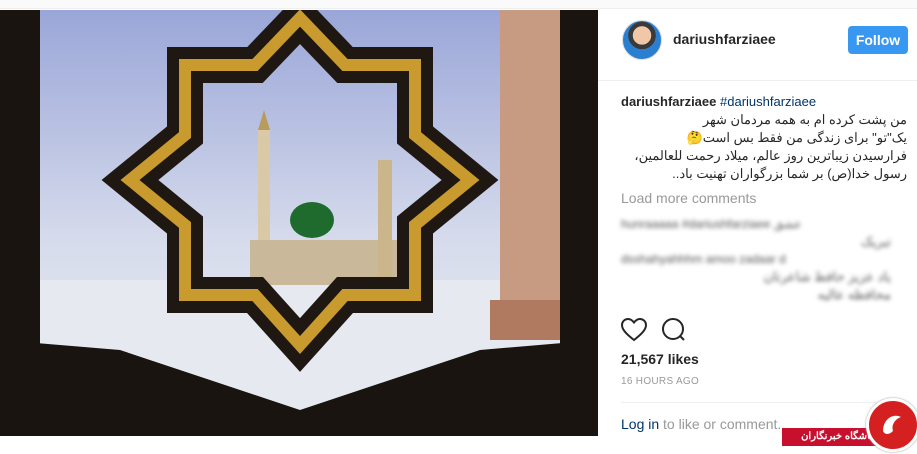 The height and width of the screenshot is (454, 917). Describe the element at coordinates (827, 276) in the screenshot. I see `comment-item: یاد عزیز حافظ شاعرتان` at that location.